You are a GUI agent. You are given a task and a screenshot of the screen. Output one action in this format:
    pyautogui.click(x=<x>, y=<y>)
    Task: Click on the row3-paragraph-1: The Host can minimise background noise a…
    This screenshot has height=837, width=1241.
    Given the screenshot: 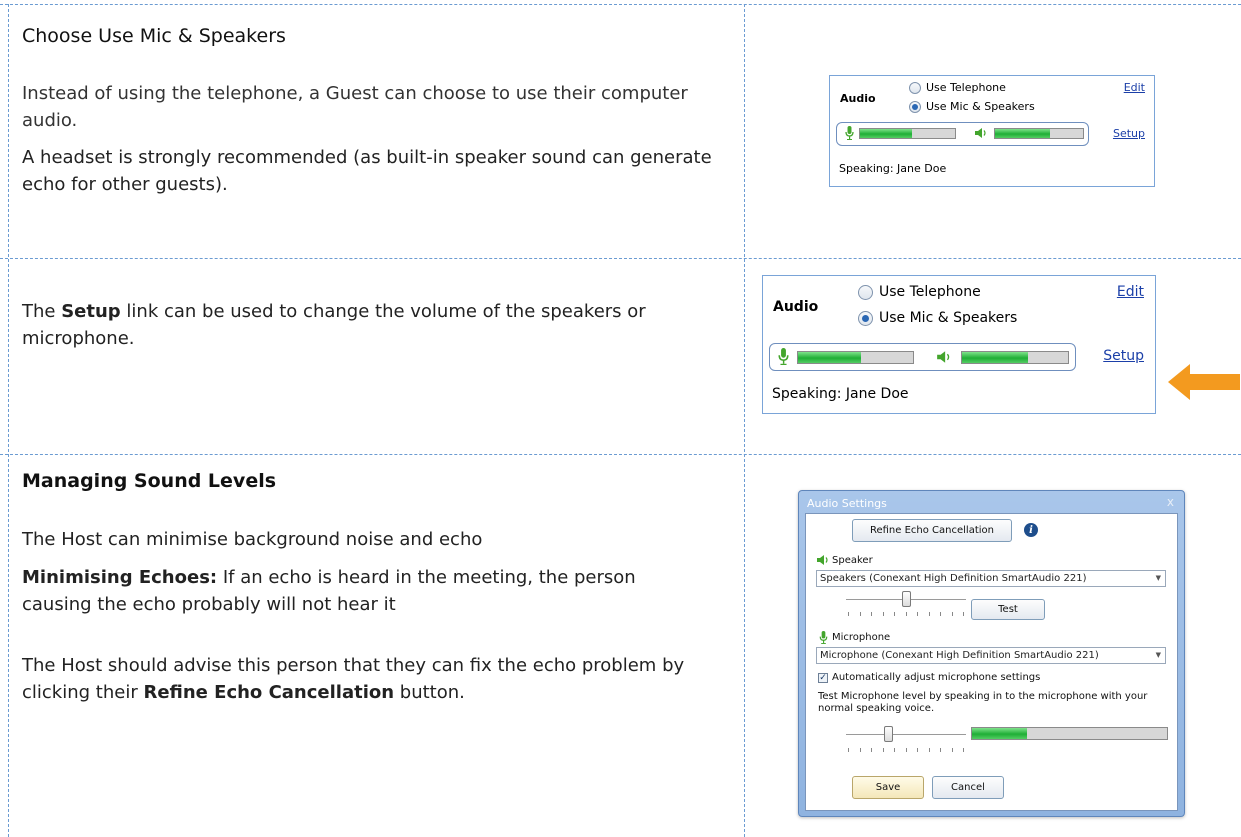 What is the action you would take?
    pyautogui.click(x=252, y=539)
    